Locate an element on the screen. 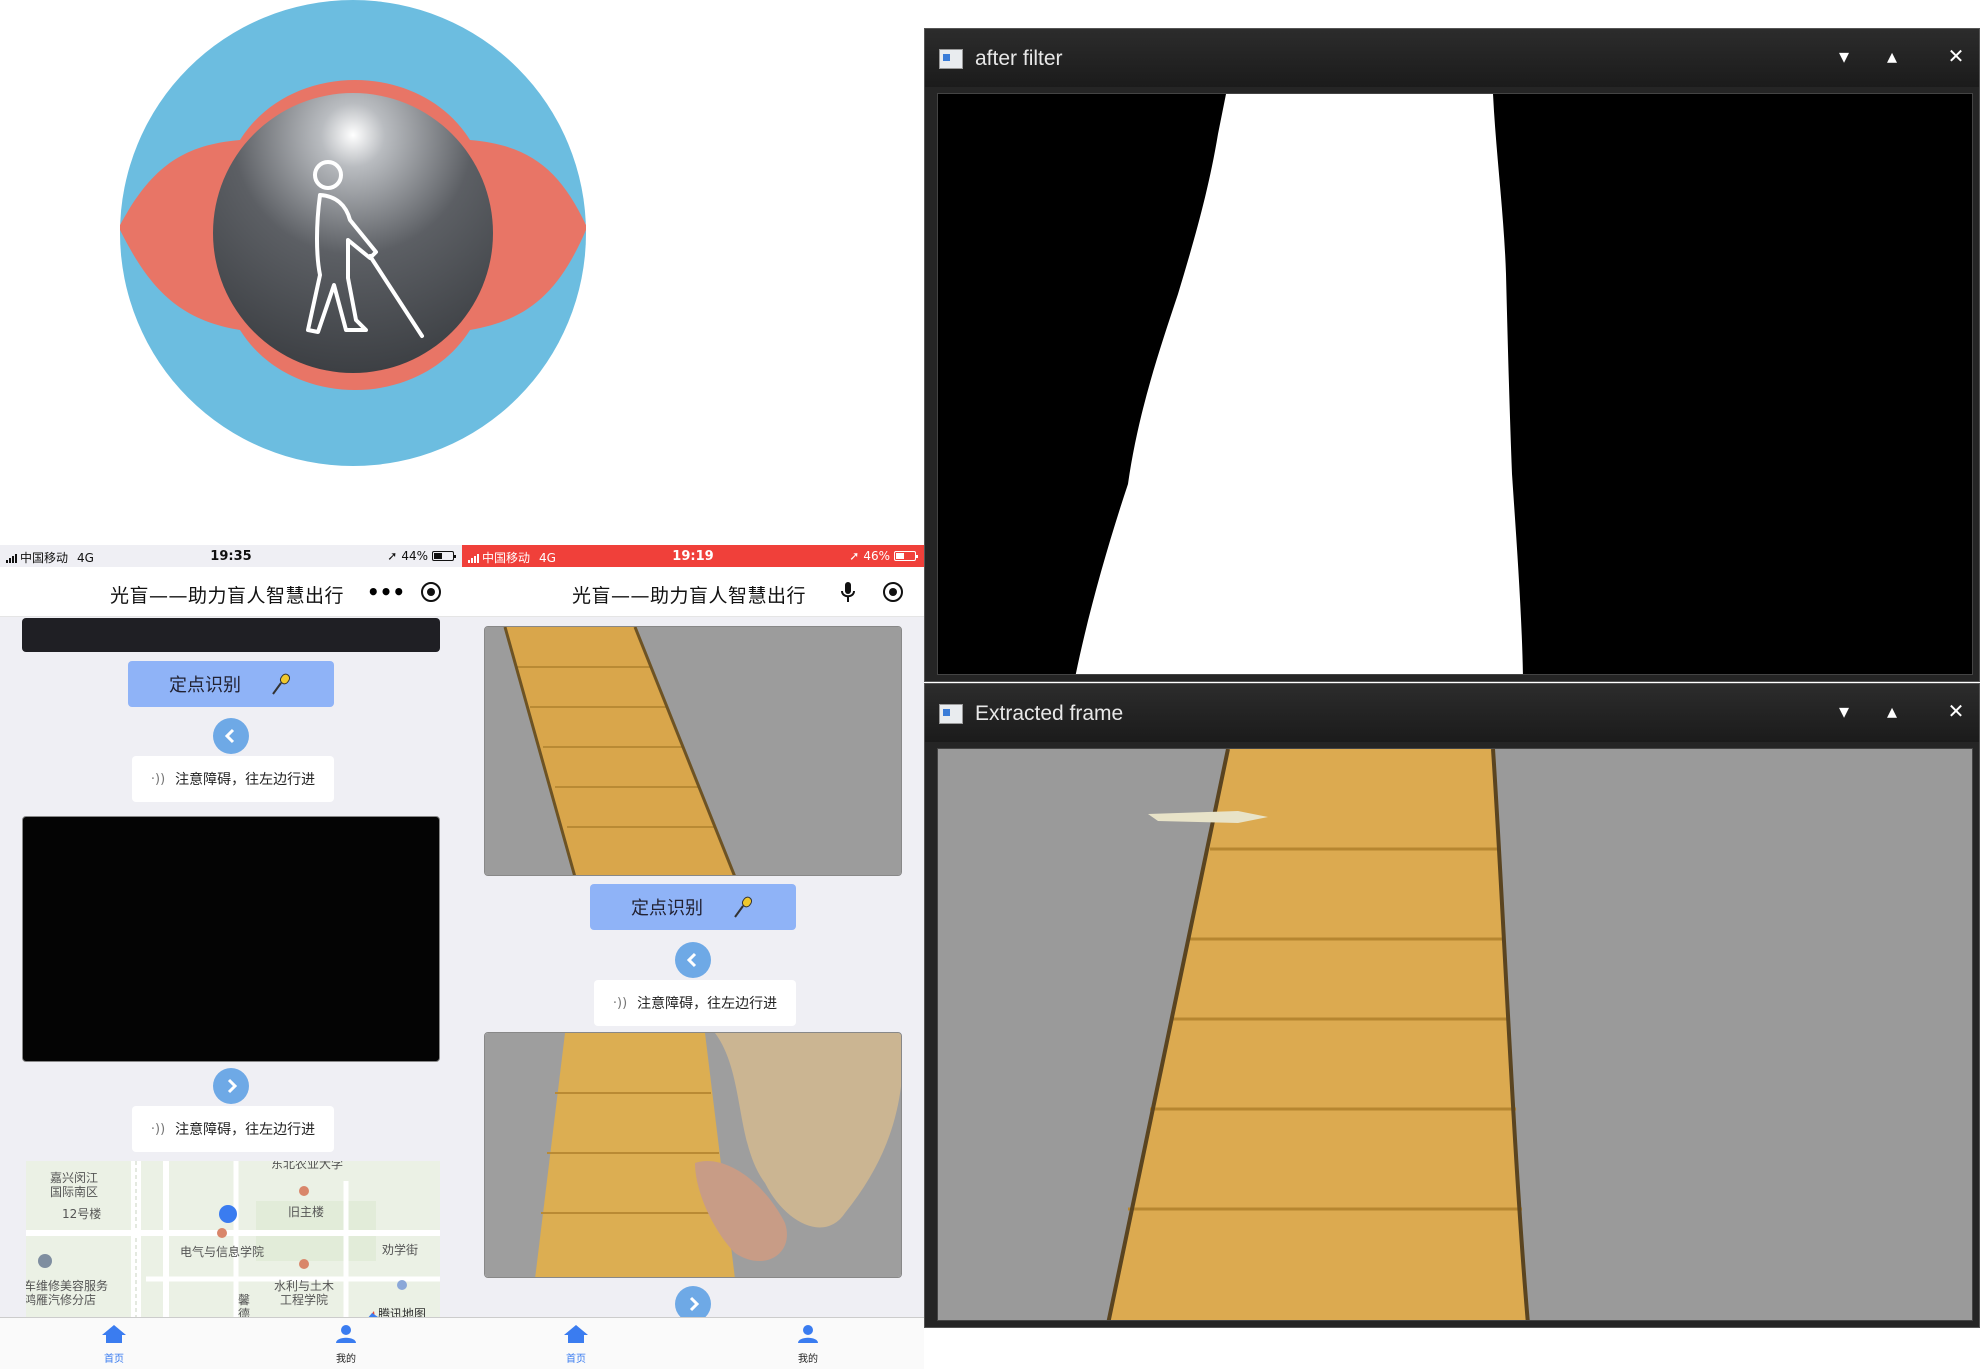 The height and width of the screenshot is (1369, 1980). map-label: 国际南区 is located at coordinates (74, 1192).